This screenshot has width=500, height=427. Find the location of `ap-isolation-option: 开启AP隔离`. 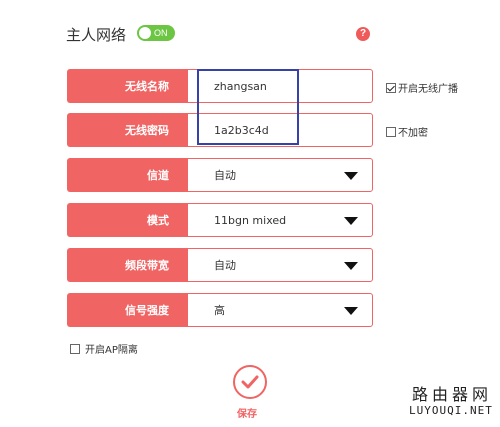

ap-isolation-option: 开启AP隔离 is located at coordinates (104, 348).